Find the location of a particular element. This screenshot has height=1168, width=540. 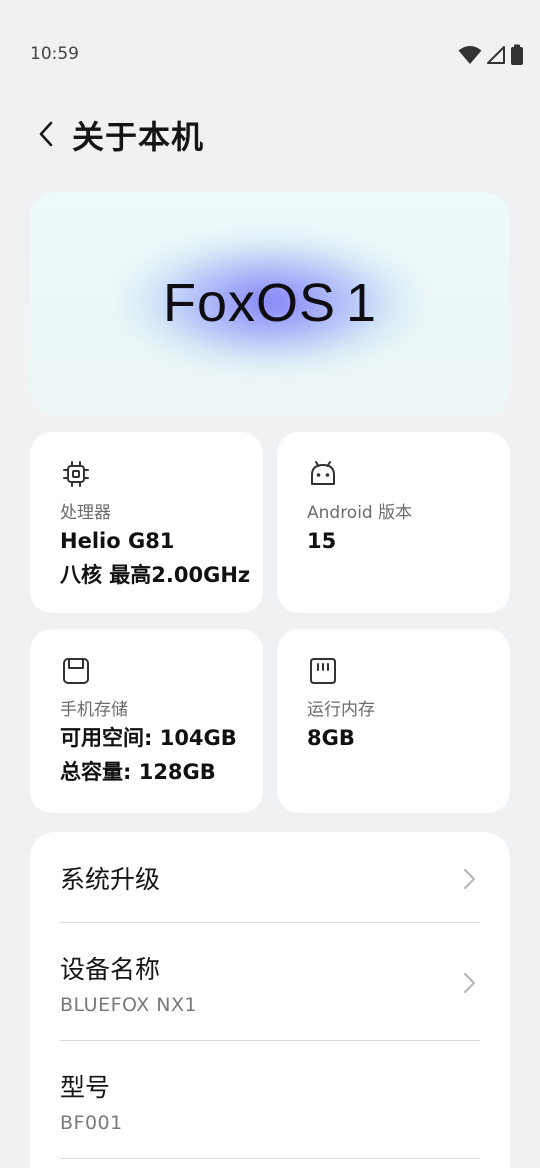

back-button is located at coordinates (46, 134).